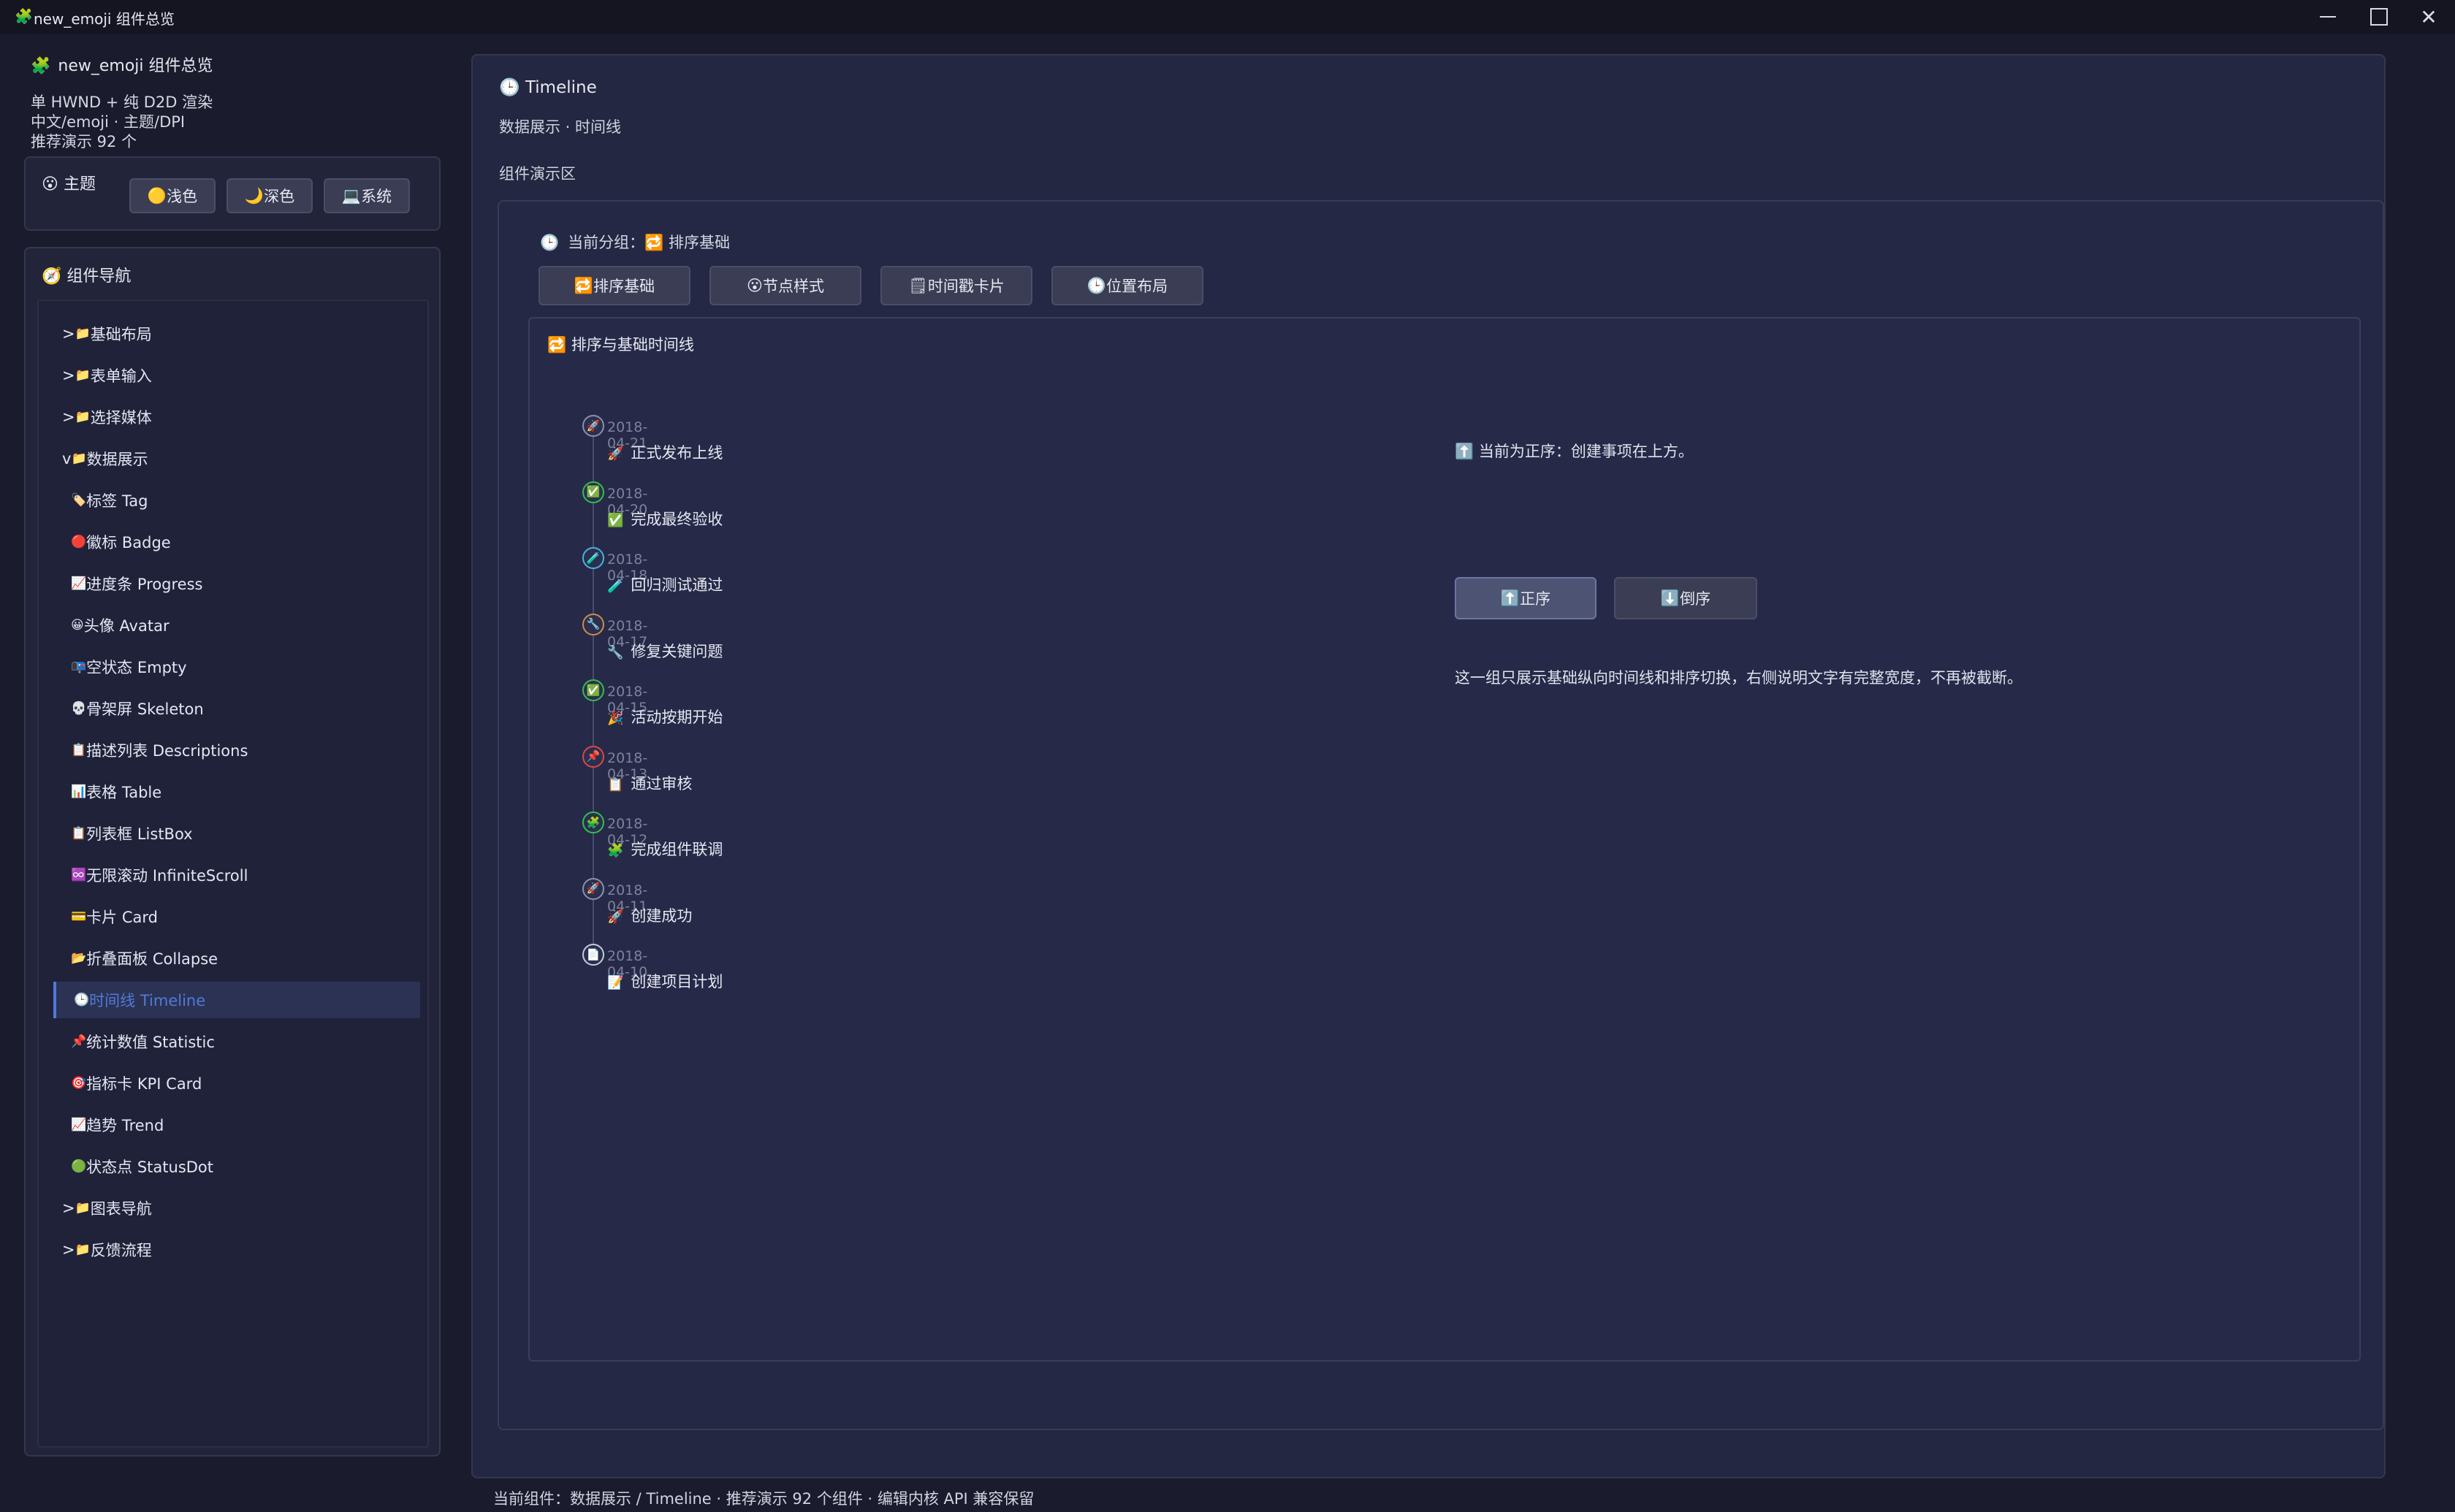 This screenshot has width=2455, height=1512. I want to click on card-icon: 🗒, so click(918, 285).